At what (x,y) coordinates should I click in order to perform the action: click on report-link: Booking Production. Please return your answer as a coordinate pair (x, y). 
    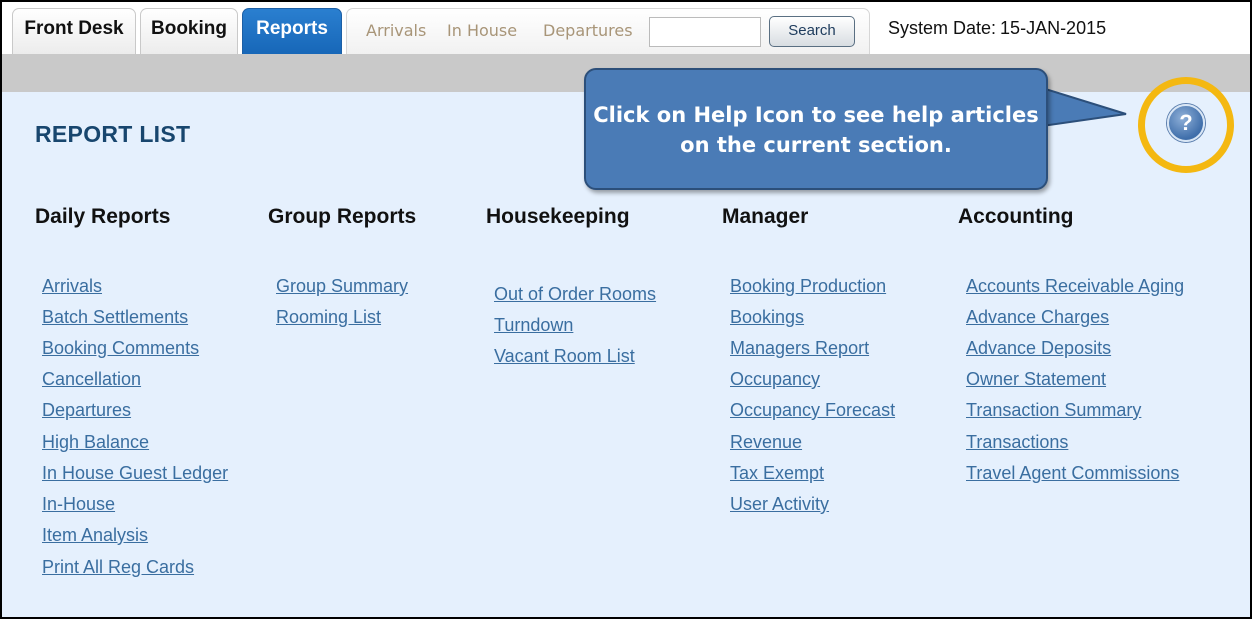
    Looking at the image, I should click on (808, 286).